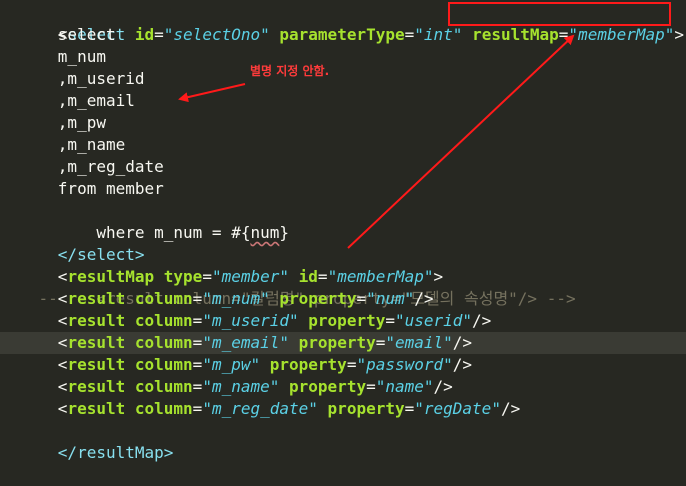 Image resolution: width=686 pixels, height=486 pixels. Describe the element at coordinates (58, 34) in the screenshot. I see `code-line-2: select` at that location.